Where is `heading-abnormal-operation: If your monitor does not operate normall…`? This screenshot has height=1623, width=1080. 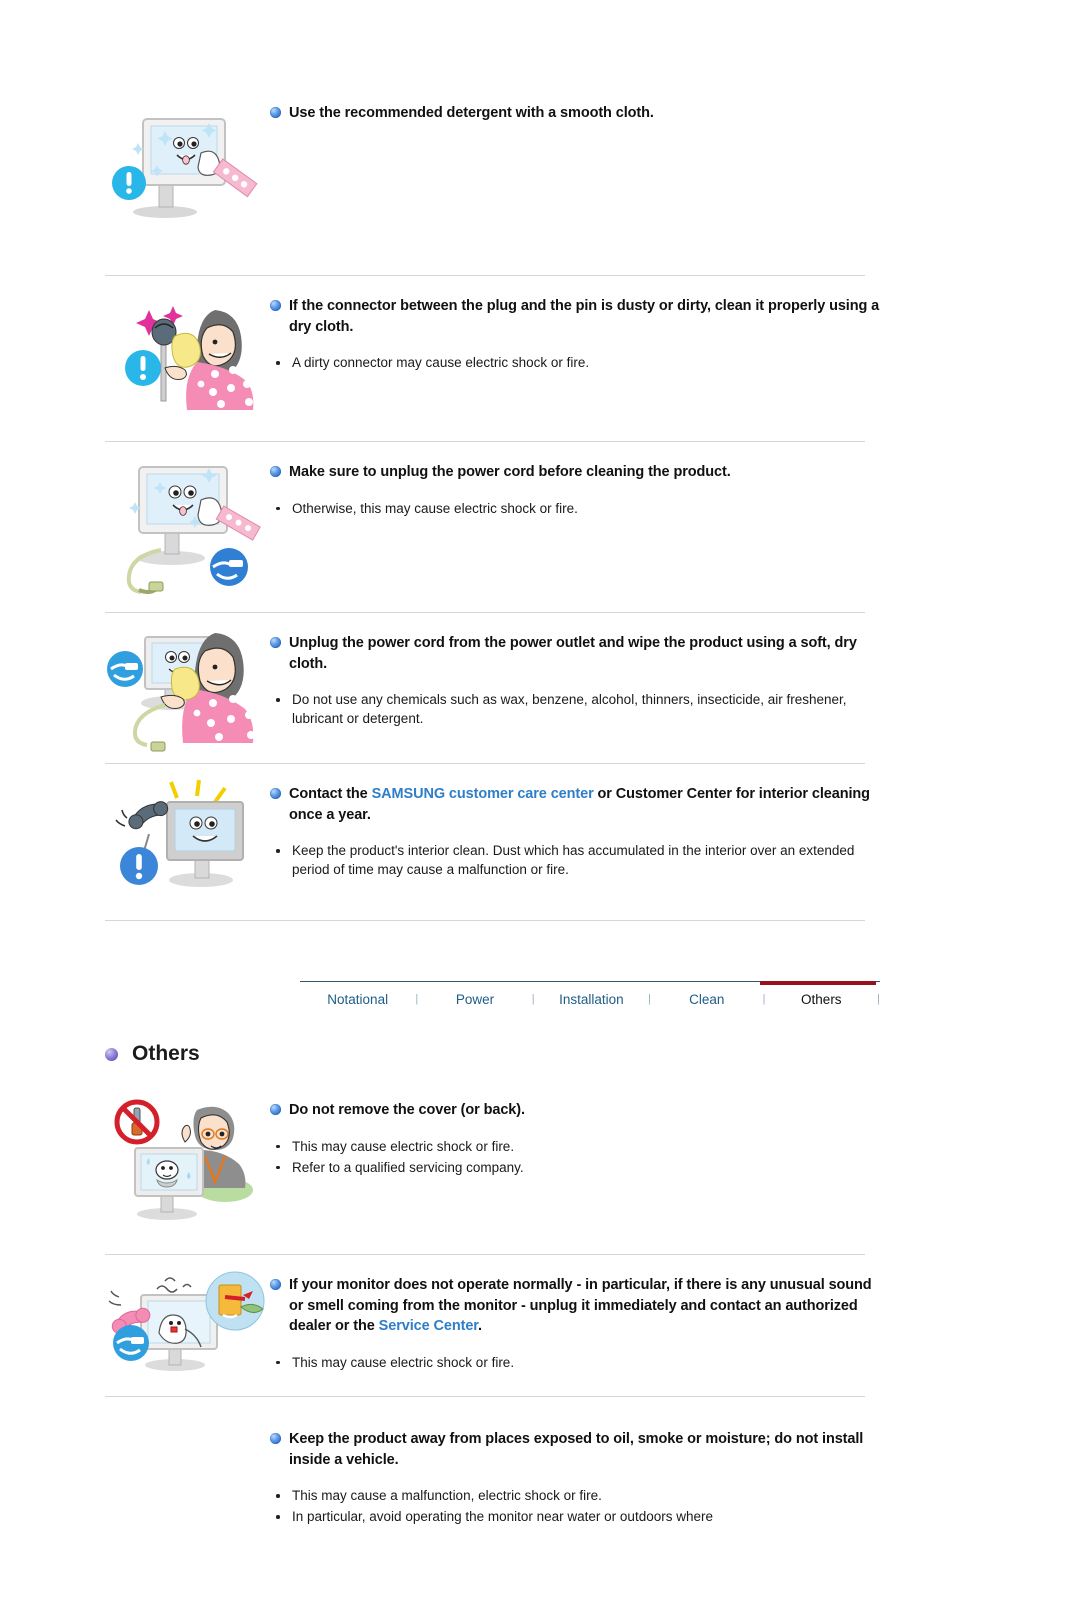 heading-abnormal-operation: If your monitor does not operate normall… is located at coordinates (675, 1306).